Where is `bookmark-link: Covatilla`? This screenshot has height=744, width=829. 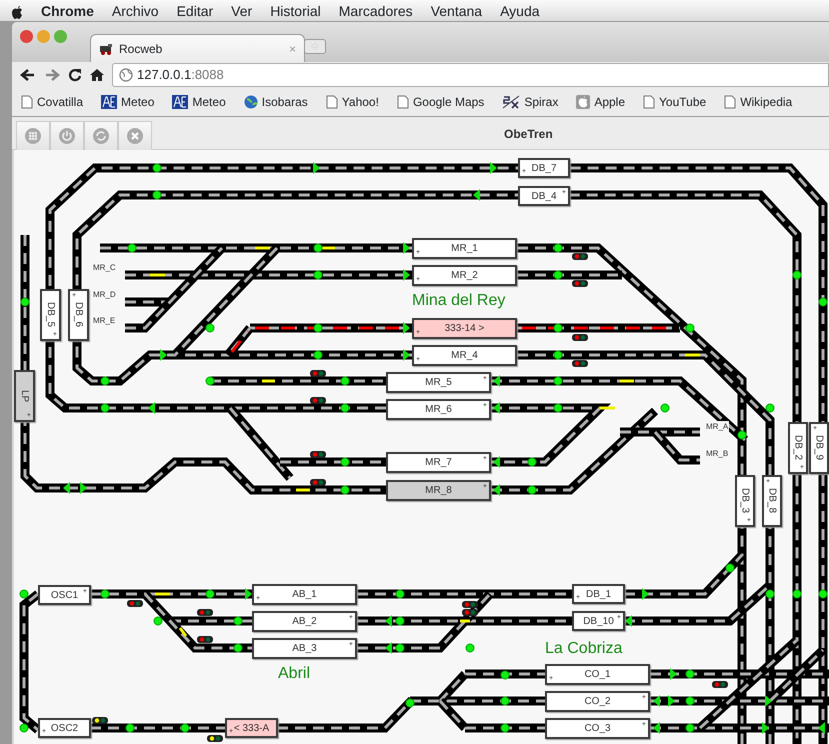 bookmark-link: Covatilla is located at coordinates (52, 102).